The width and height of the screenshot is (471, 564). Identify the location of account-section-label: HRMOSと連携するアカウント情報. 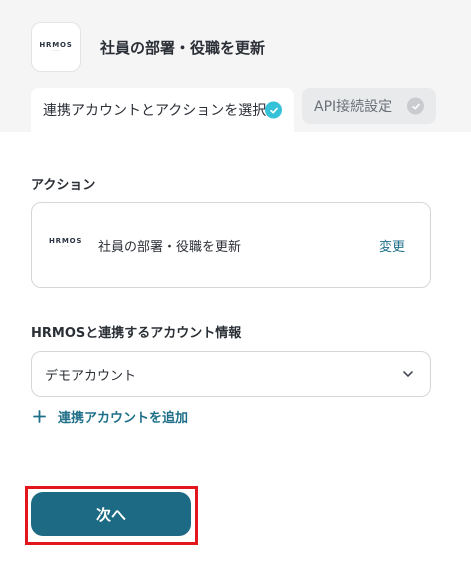
(136, 333).